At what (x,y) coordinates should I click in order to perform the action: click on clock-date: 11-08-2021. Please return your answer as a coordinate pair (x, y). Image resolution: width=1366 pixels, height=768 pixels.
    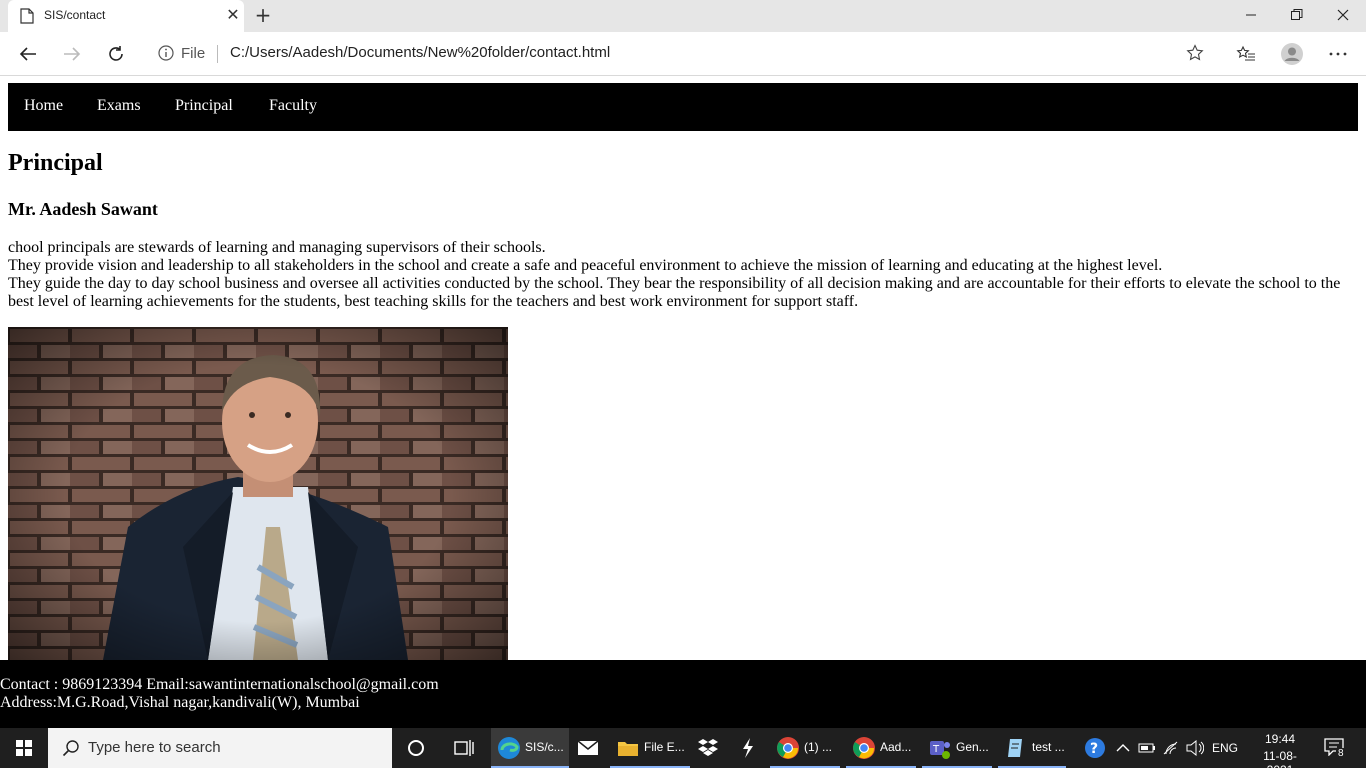
    Looking at the image, I should click on (1280, 758).